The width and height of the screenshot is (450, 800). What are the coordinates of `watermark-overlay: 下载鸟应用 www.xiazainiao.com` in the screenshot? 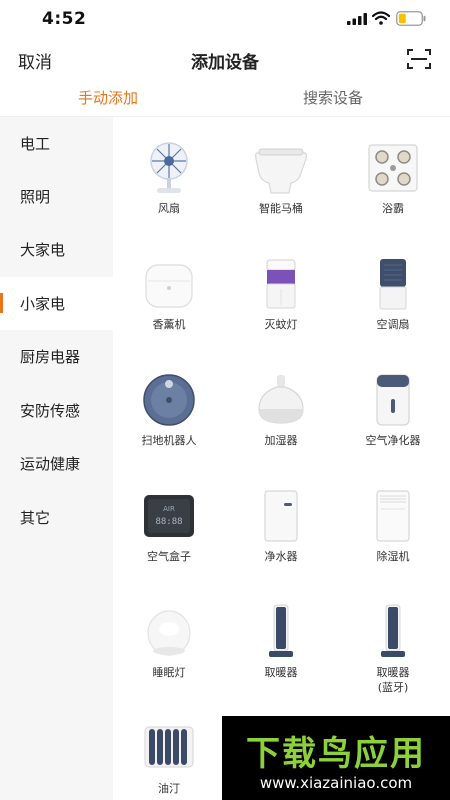 It's located at (336, 758).